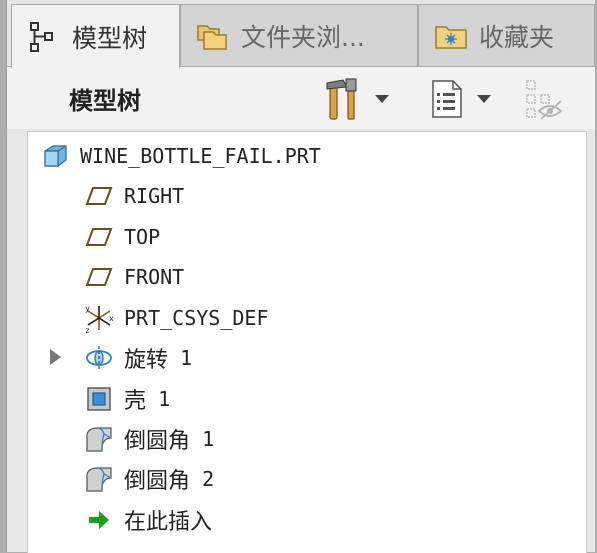 This screenshot has width=597, height=553. I want to click on tree-item-revolve: 旋转 1, so click(137, 358).